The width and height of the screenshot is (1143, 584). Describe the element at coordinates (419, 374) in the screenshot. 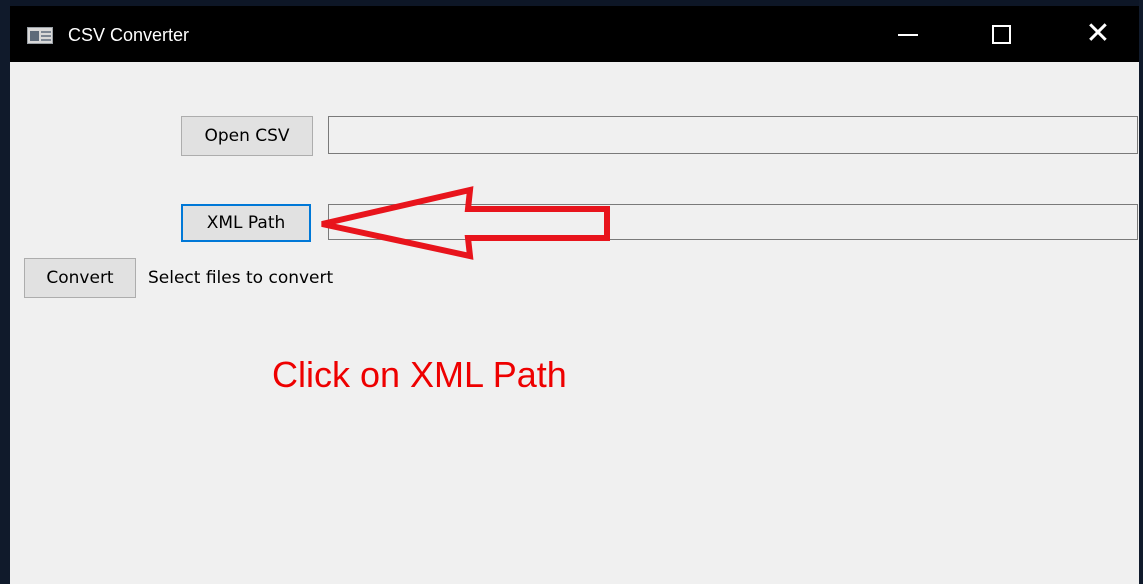

I see `annotation-text: Click on XML Path` at that location.